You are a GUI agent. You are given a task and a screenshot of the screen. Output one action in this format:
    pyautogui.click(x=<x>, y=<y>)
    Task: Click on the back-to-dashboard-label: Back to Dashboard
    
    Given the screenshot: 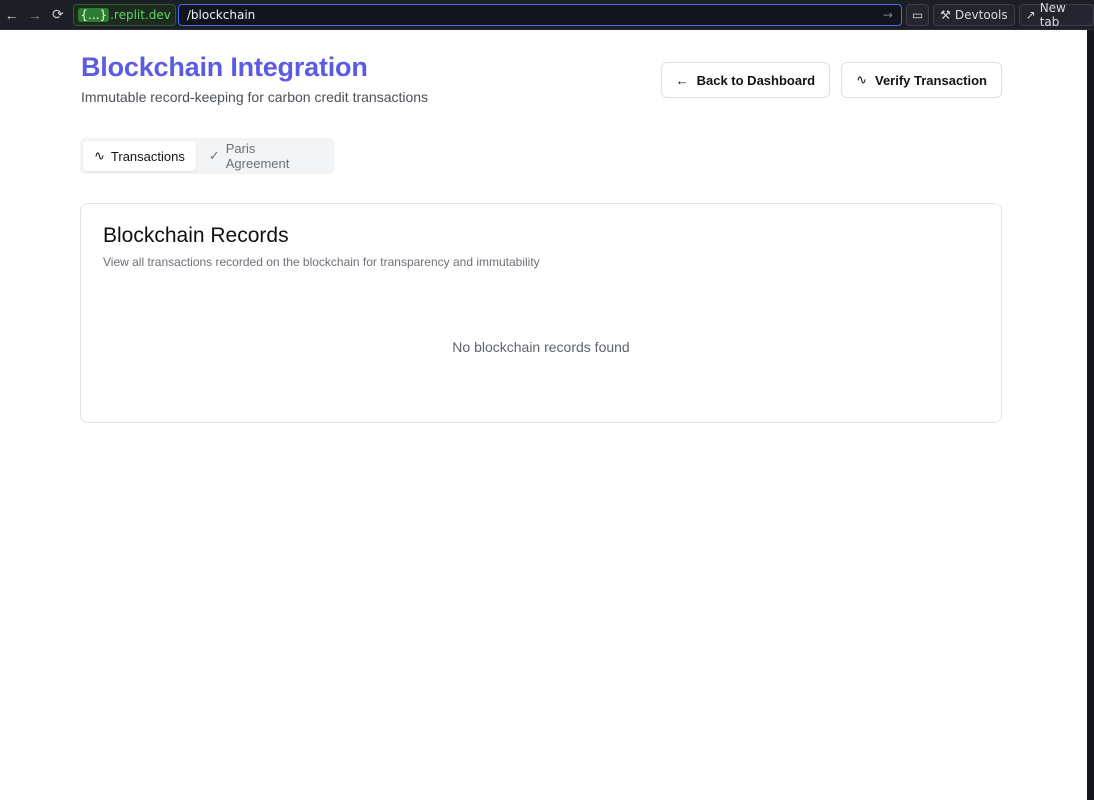 What is the action you would take?
    pyautogui.click(x=756, y=80)
    